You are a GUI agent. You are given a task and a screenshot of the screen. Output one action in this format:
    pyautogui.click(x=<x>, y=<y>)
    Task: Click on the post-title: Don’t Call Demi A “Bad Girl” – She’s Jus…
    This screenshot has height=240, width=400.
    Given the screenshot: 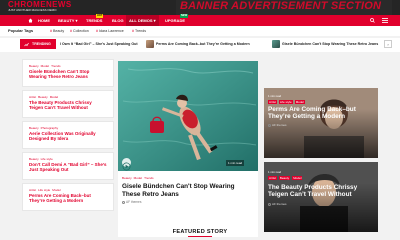 What is the action you would take?
    pyautogui.click(x=68, y=167)
    